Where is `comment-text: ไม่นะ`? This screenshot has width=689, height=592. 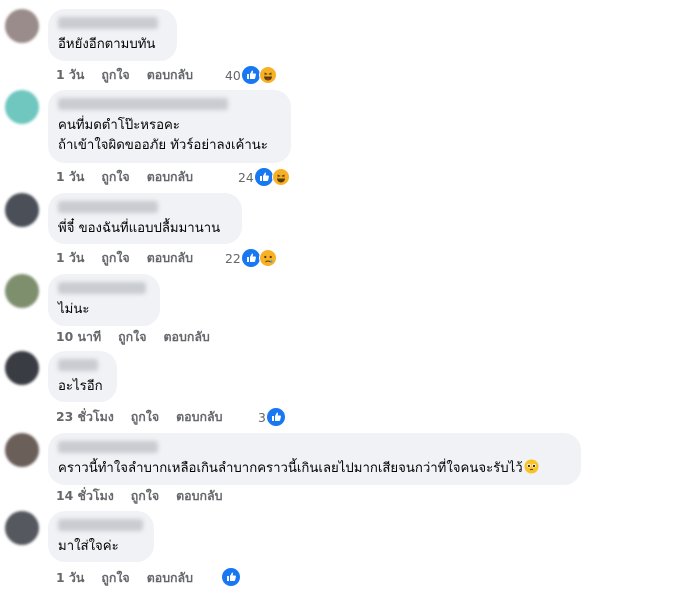 comment-text: ไม่นะ is located at coordinates (74, 309).